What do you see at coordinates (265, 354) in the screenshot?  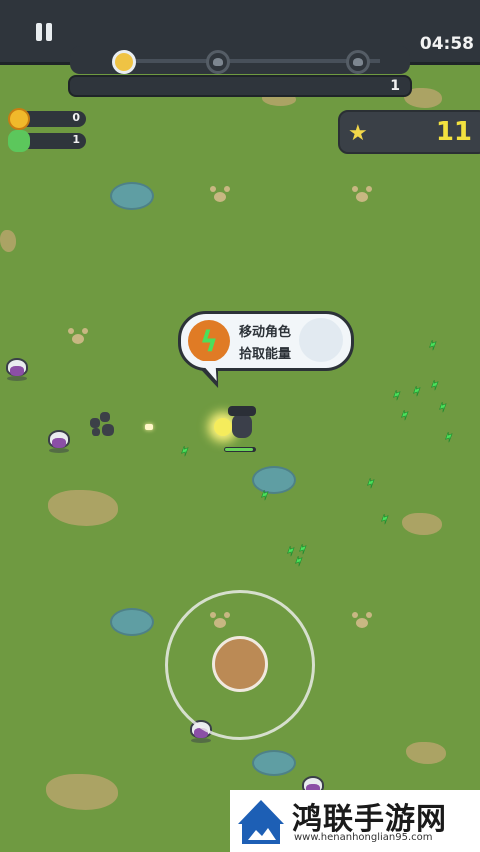 I see `tooltip-line-2: 拾取能量` at bounding box center [265, 354].